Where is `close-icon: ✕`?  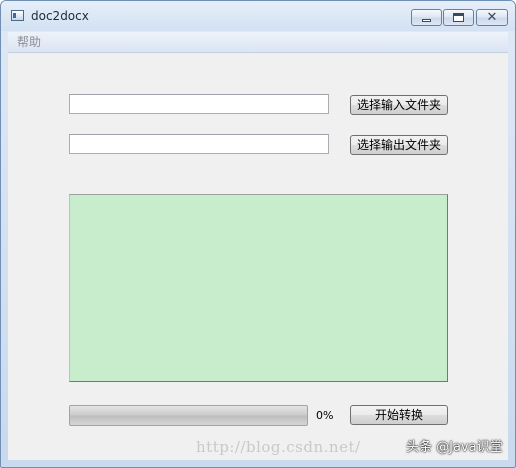 close-icon: ✕ is located at coordinates (492, 17).